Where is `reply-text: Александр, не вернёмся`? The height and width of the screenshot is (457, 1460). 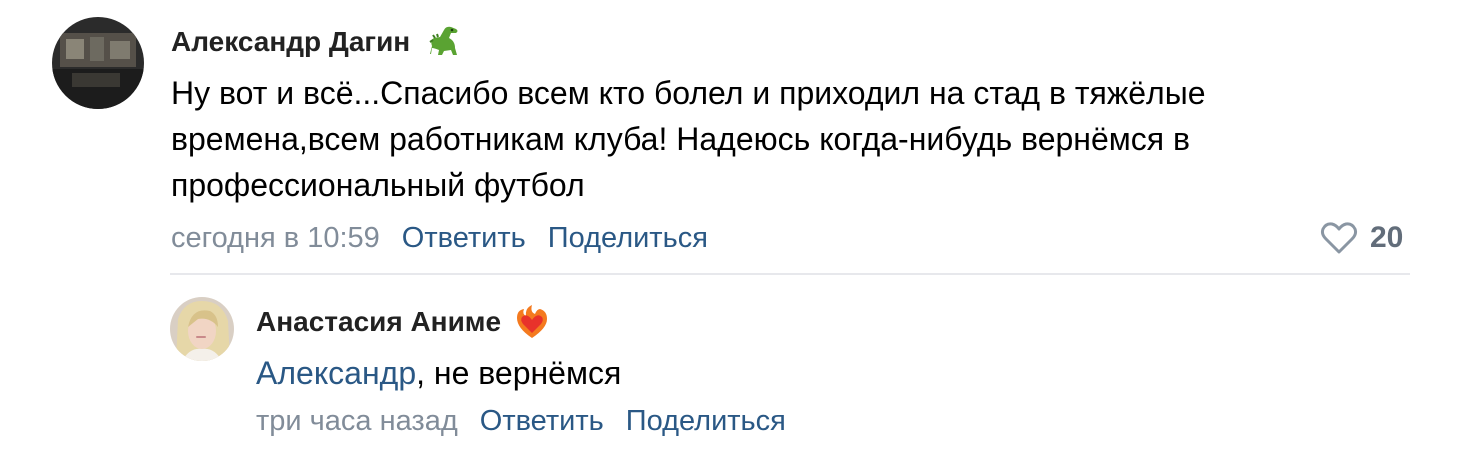
reply-text: Александр, не вернёмся is located at coordinates (438, 373).